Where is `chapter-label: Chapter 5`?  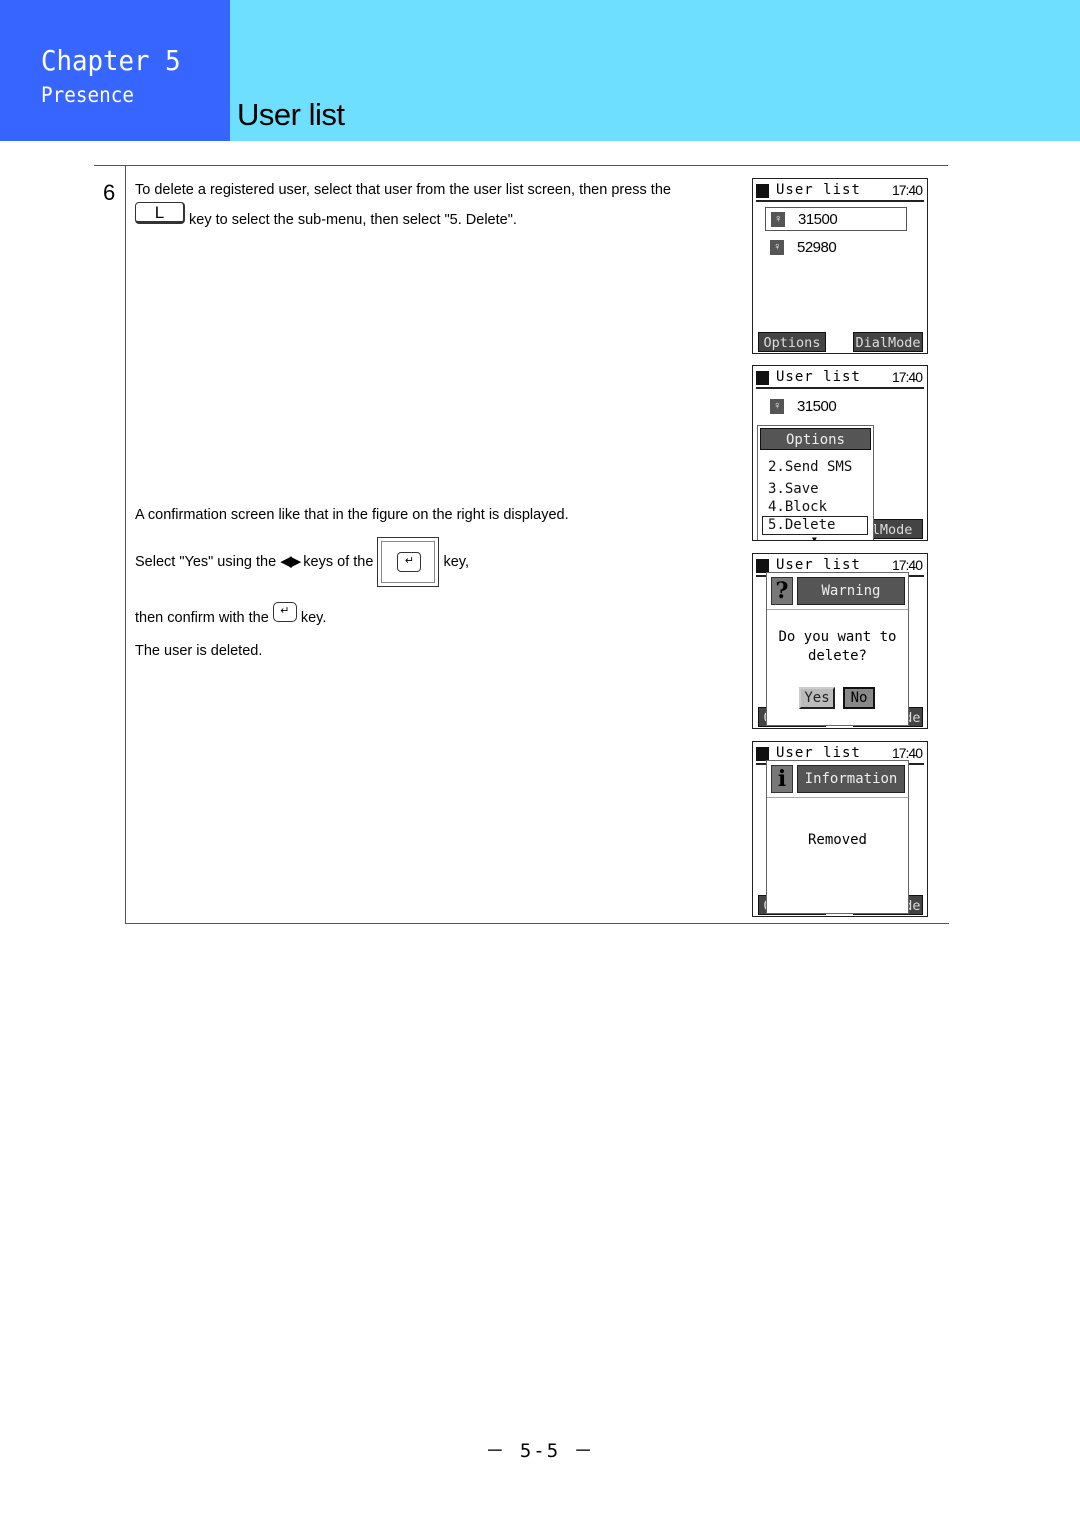
chapter-label: Chapter 5 is located at coordinates (111, 60).